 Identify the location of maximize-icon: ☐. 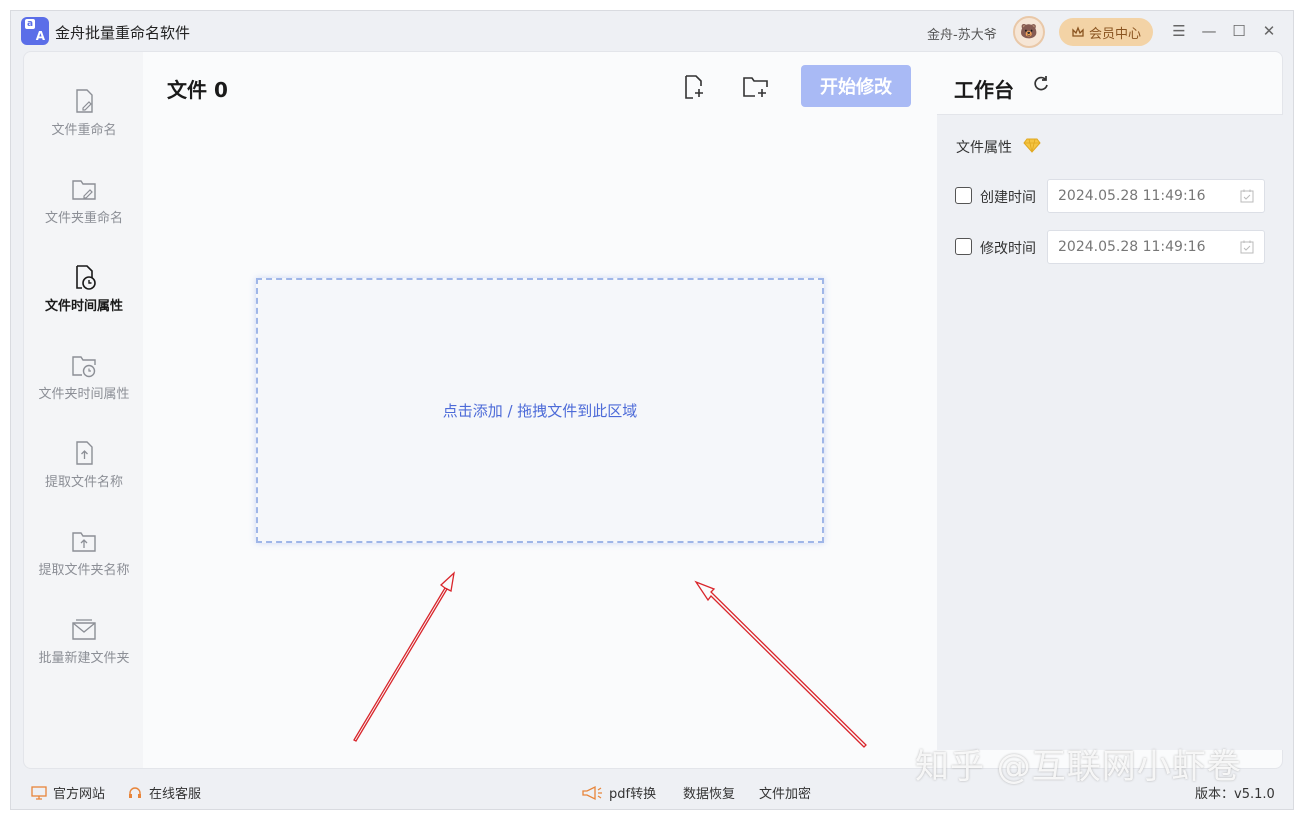
(1239, 31).